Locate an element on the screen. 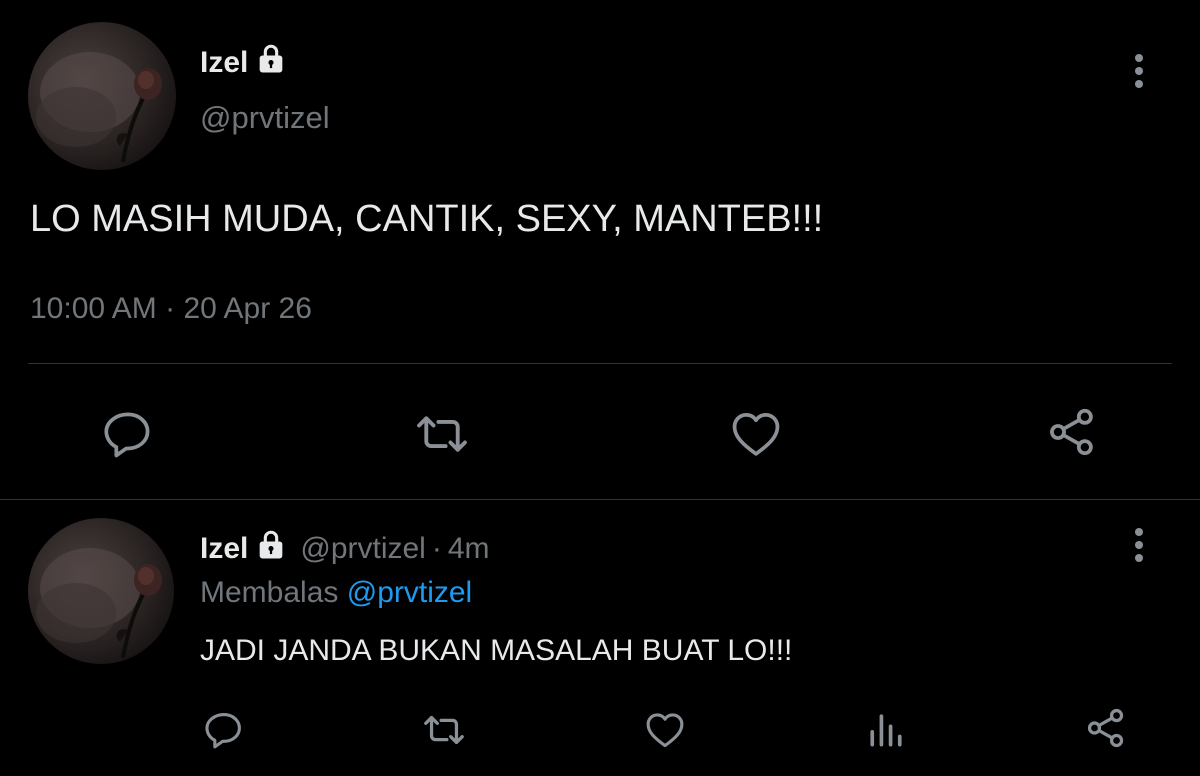 The width and height of the screenshot is (1200, 776). analytics-button is located at coordinates (886, 730).